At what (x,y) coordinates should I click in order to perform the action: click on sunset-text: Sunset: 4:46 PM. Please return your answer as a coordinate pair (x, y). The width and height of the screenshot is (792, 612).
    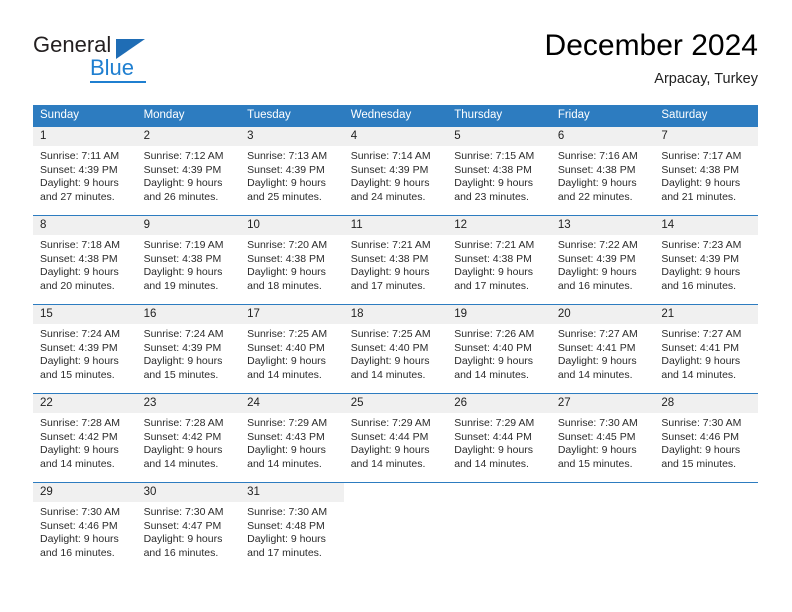
    Looking at the image, I should click on (79, 525).